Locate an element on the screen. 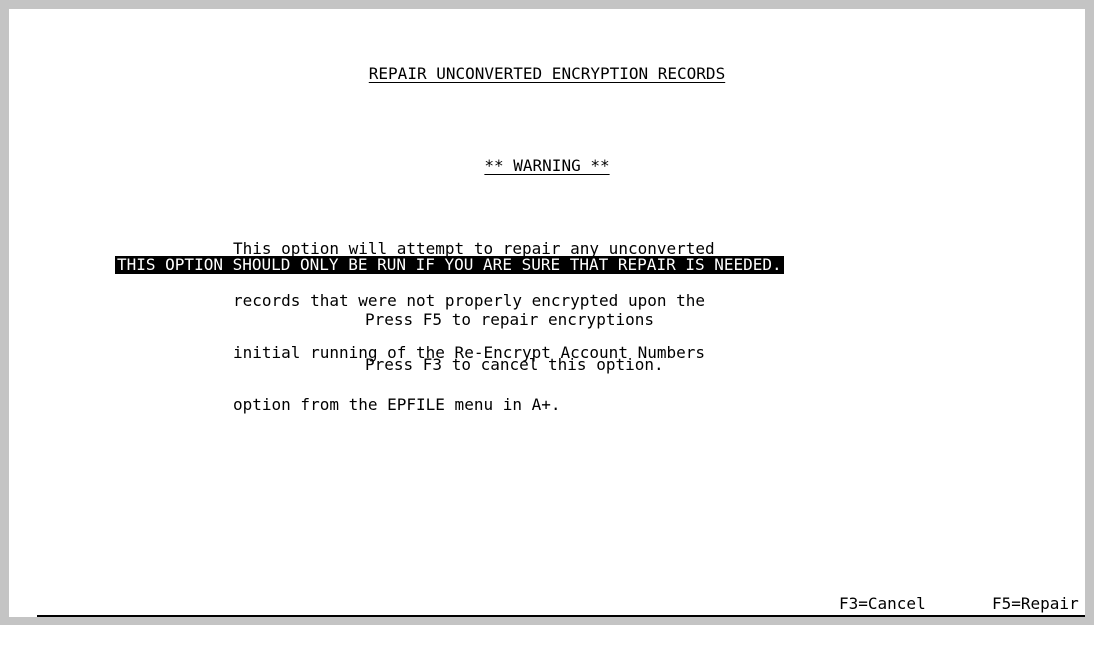 This screenshot has width=1094, height=667. bottom-divider is located at coordinates (561, 616).